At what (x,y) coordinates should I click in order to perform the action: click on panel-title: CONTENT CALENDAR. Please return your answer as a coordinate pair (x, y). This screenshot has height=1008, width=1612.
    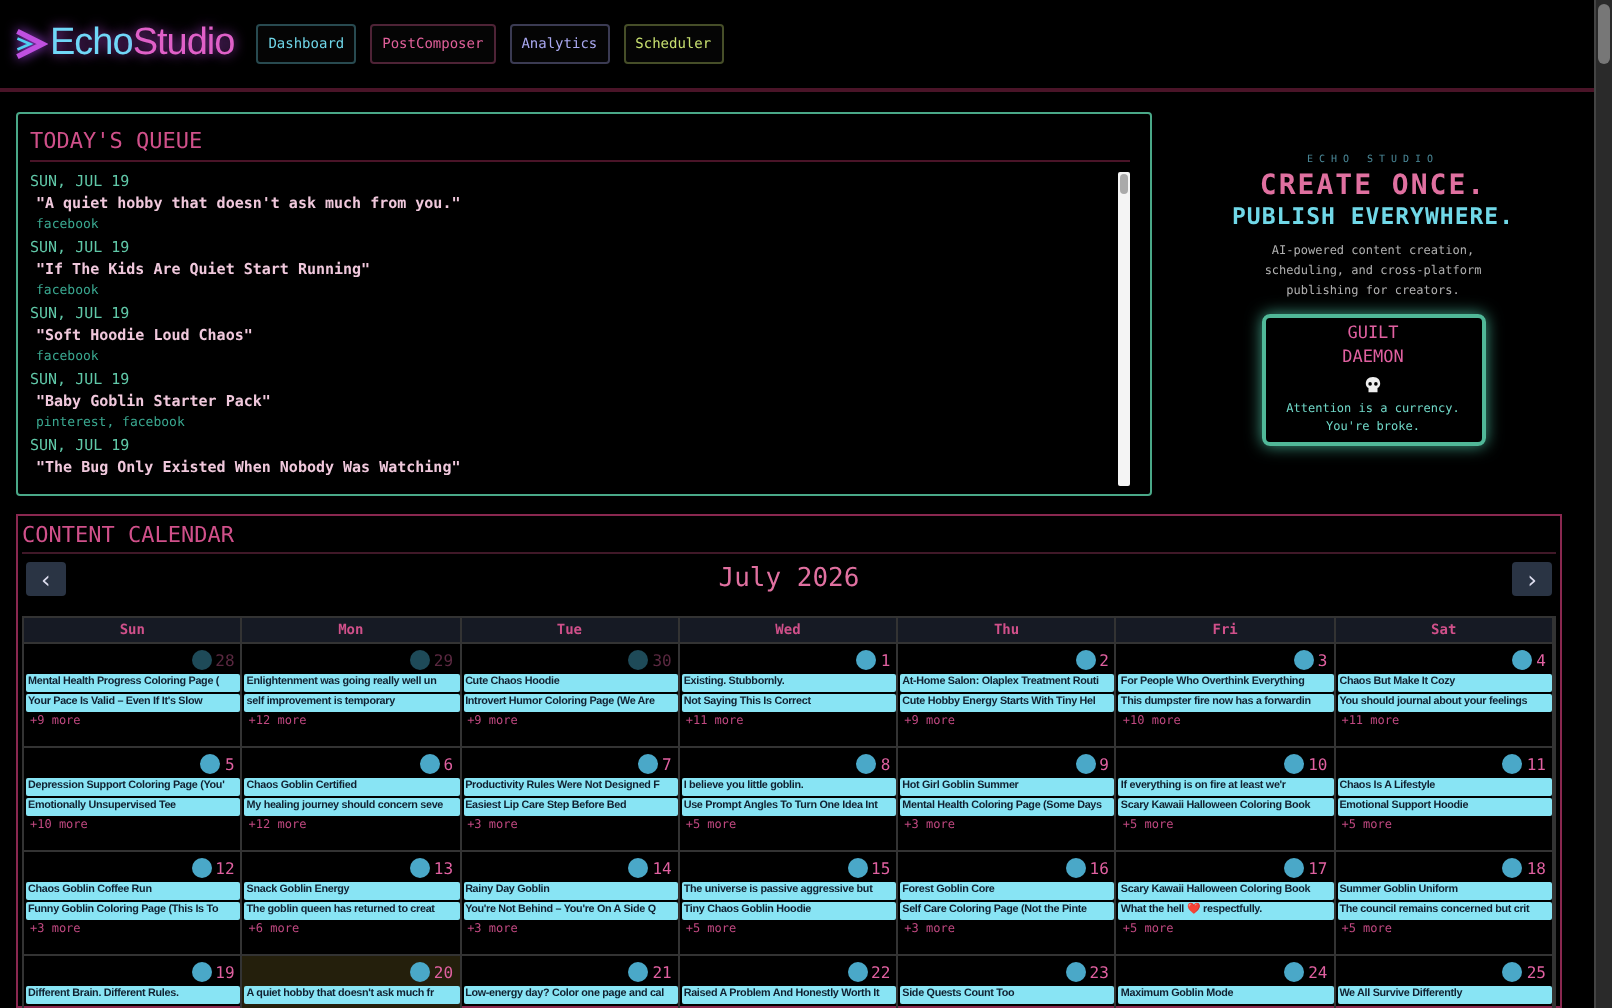
    Looking at the image, I should click on (789, 537).